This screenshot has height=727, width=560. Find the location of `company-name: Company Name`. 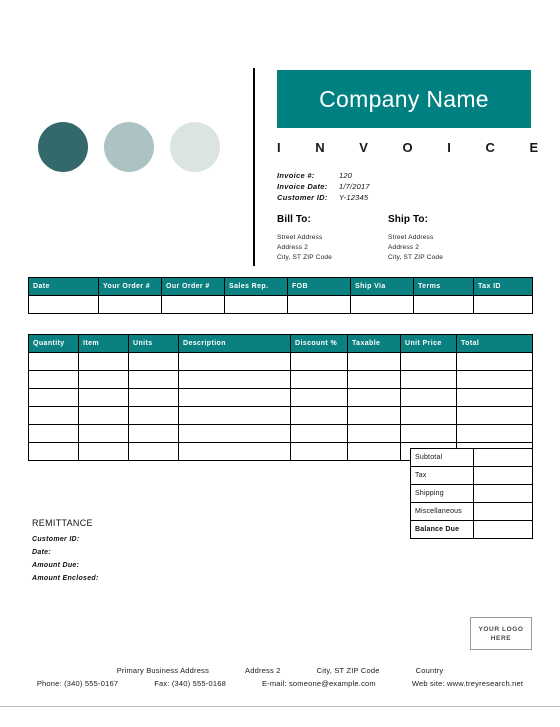

company-name: Company Name is located at coordinates (404, 98).